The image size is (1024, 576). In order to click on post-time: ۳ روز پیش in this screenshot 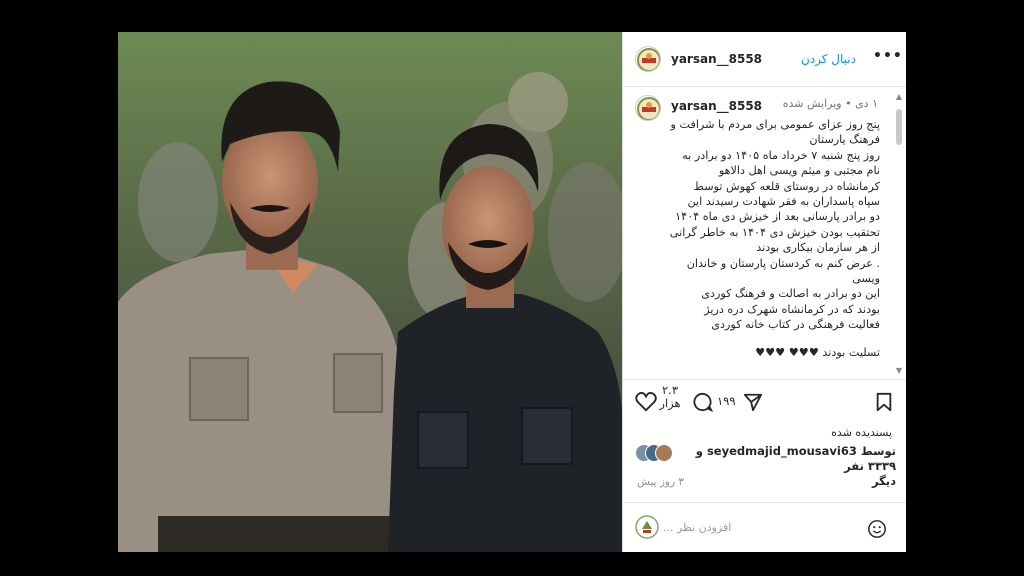, I will do `click(660, 482)`.